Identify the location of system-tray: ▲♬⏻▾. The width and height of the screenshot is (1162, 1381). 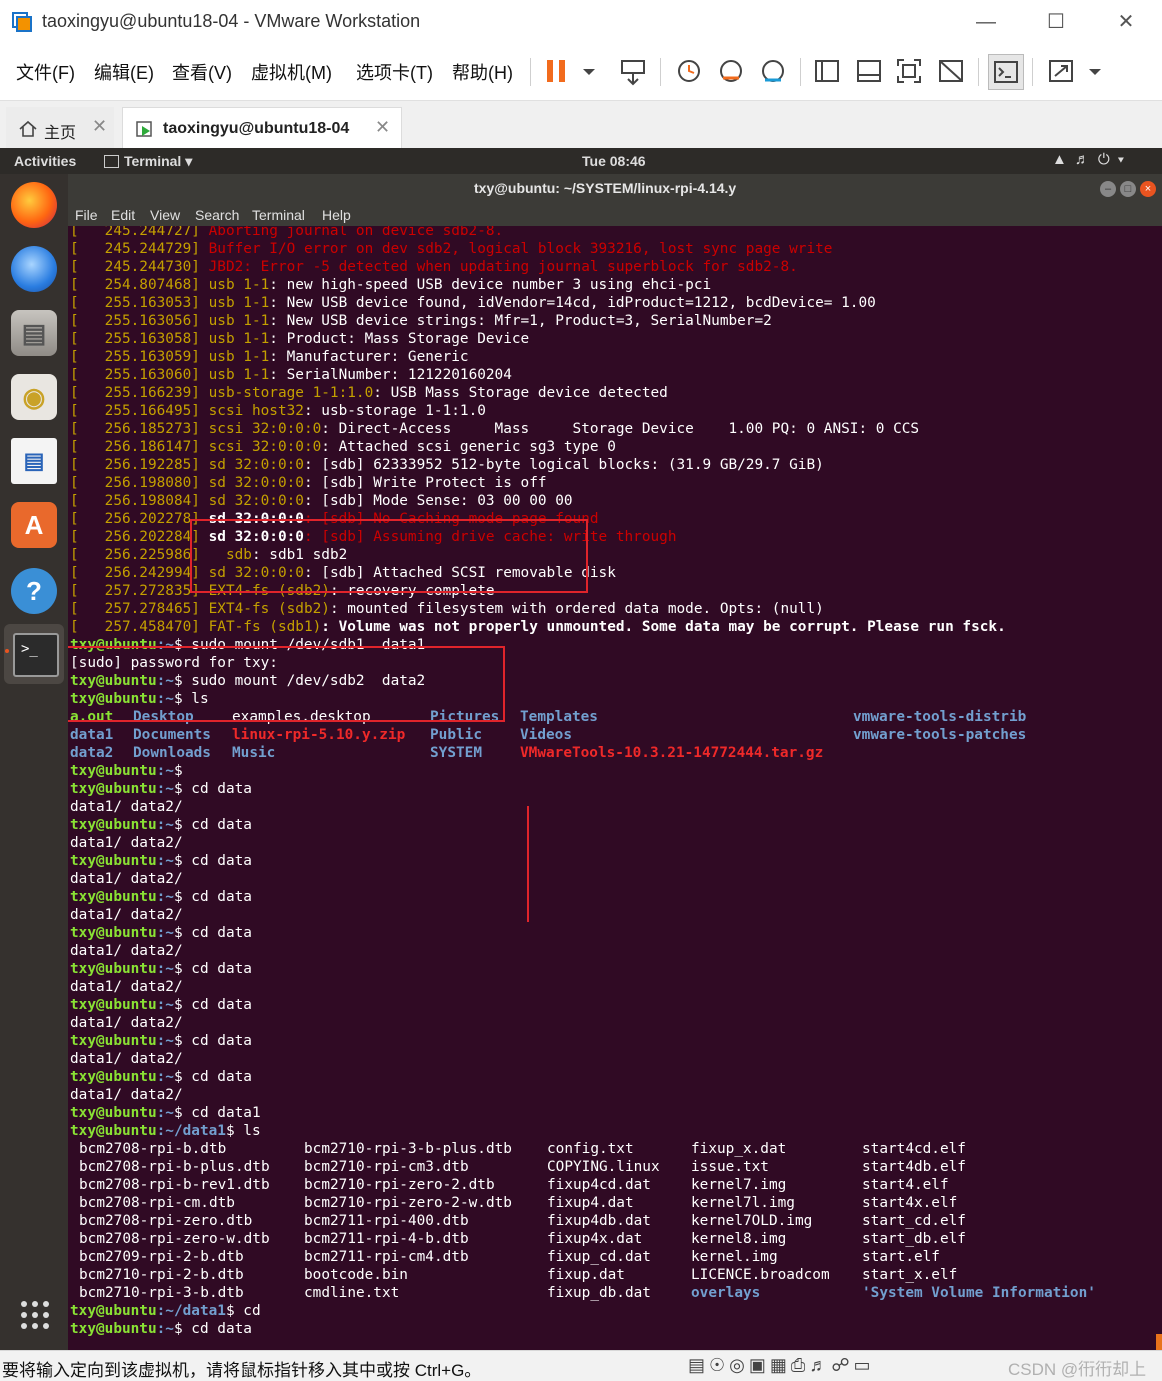
(1092, 159).